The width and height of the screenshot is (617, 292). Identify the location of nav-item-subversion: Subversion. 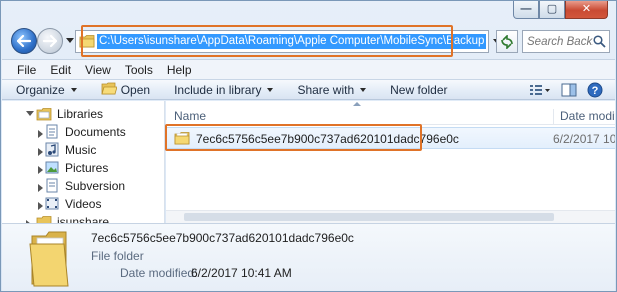
(84, 185).